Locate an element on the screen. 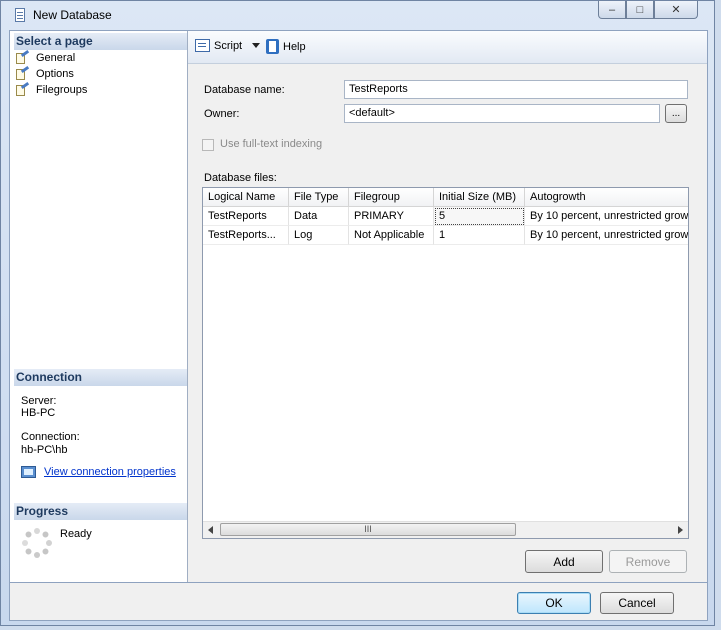 This screenshot has width=721, height=630. view-connection-properties: View connection properties is located at coordinates (98, 472).